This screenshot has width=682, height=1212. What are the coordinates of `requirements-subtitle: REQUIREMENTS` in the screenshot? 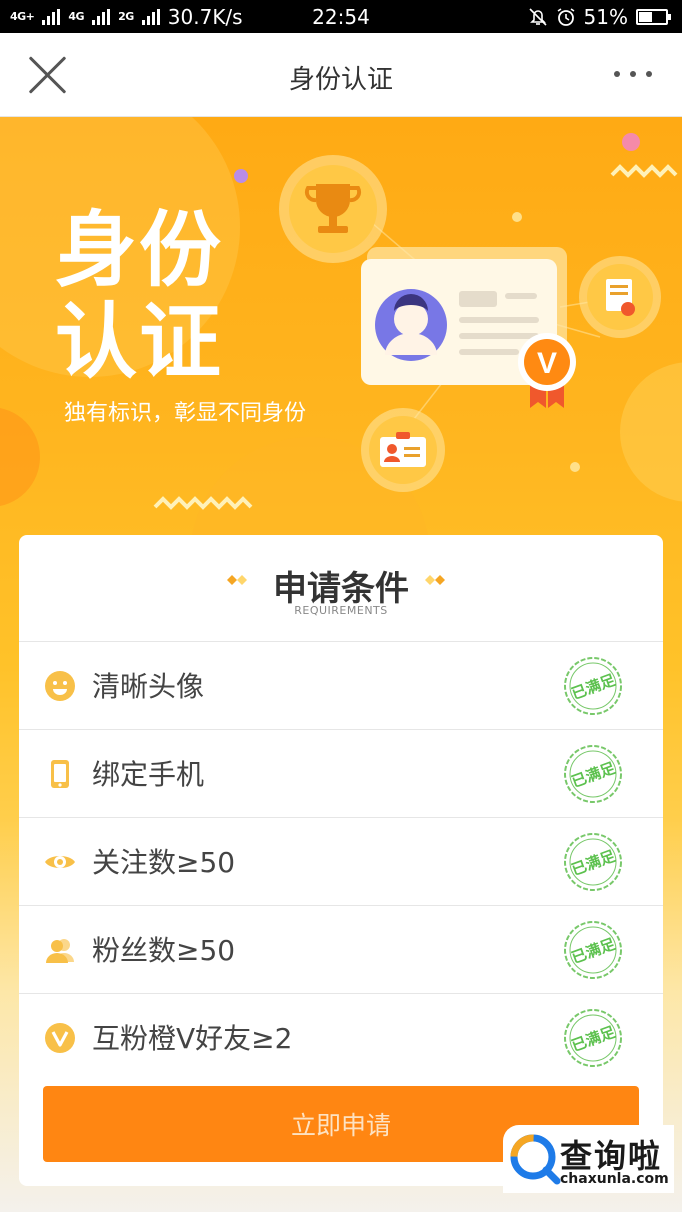 It's located at (341, 610).